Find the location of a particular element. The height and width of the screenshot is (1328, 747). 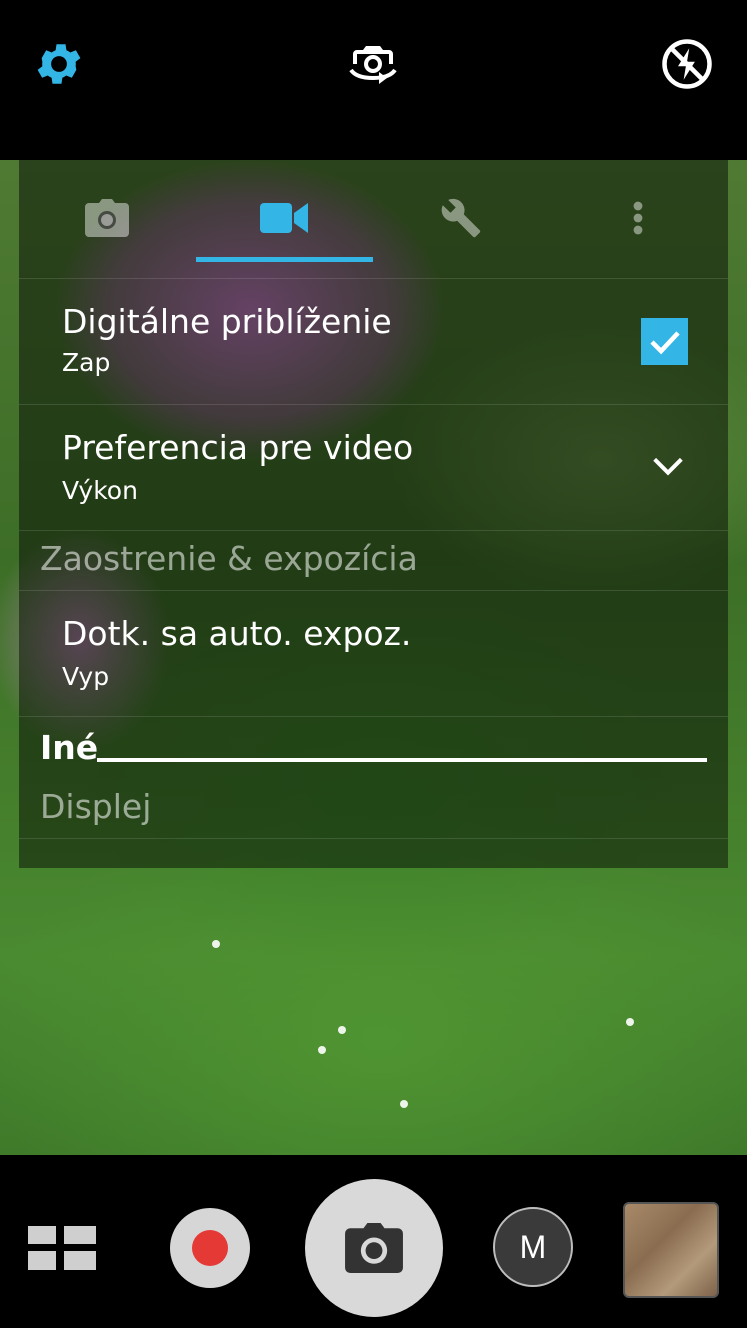

setting-digital-zoom: Digitálne priblíženie Zap is located at coordinates (373, 341).